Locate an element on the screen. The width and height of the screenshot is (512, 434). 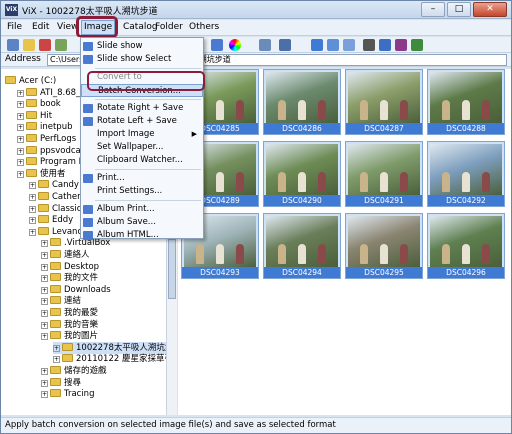
tree-item: + 我的文件 is located at coordinates (69, 278).